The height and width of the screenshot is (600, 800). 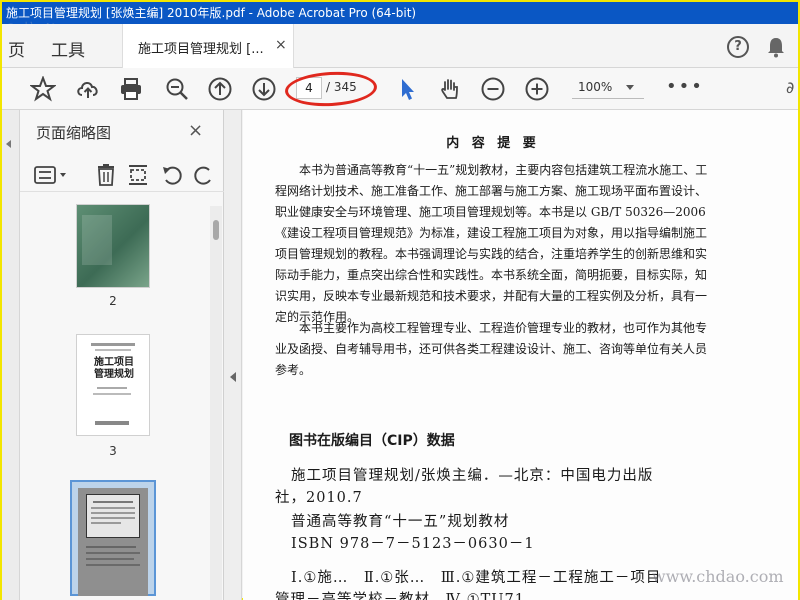 I want to click on cip-line: 施工项目管理规划/张焕主编．—北京：中国电力出版, so click(x=472, y=476).